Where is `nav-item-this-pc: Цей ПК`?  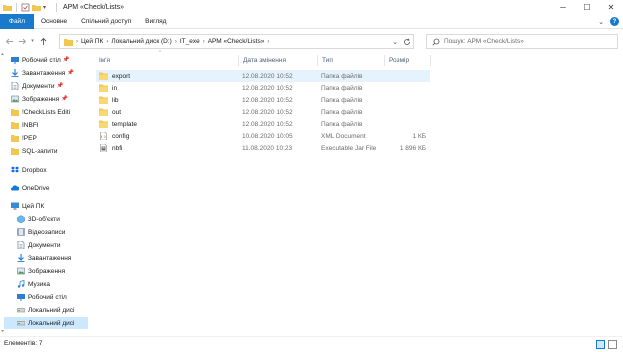 nav-item-this-pc: Цей ПК is located at coordinates (49, 206).